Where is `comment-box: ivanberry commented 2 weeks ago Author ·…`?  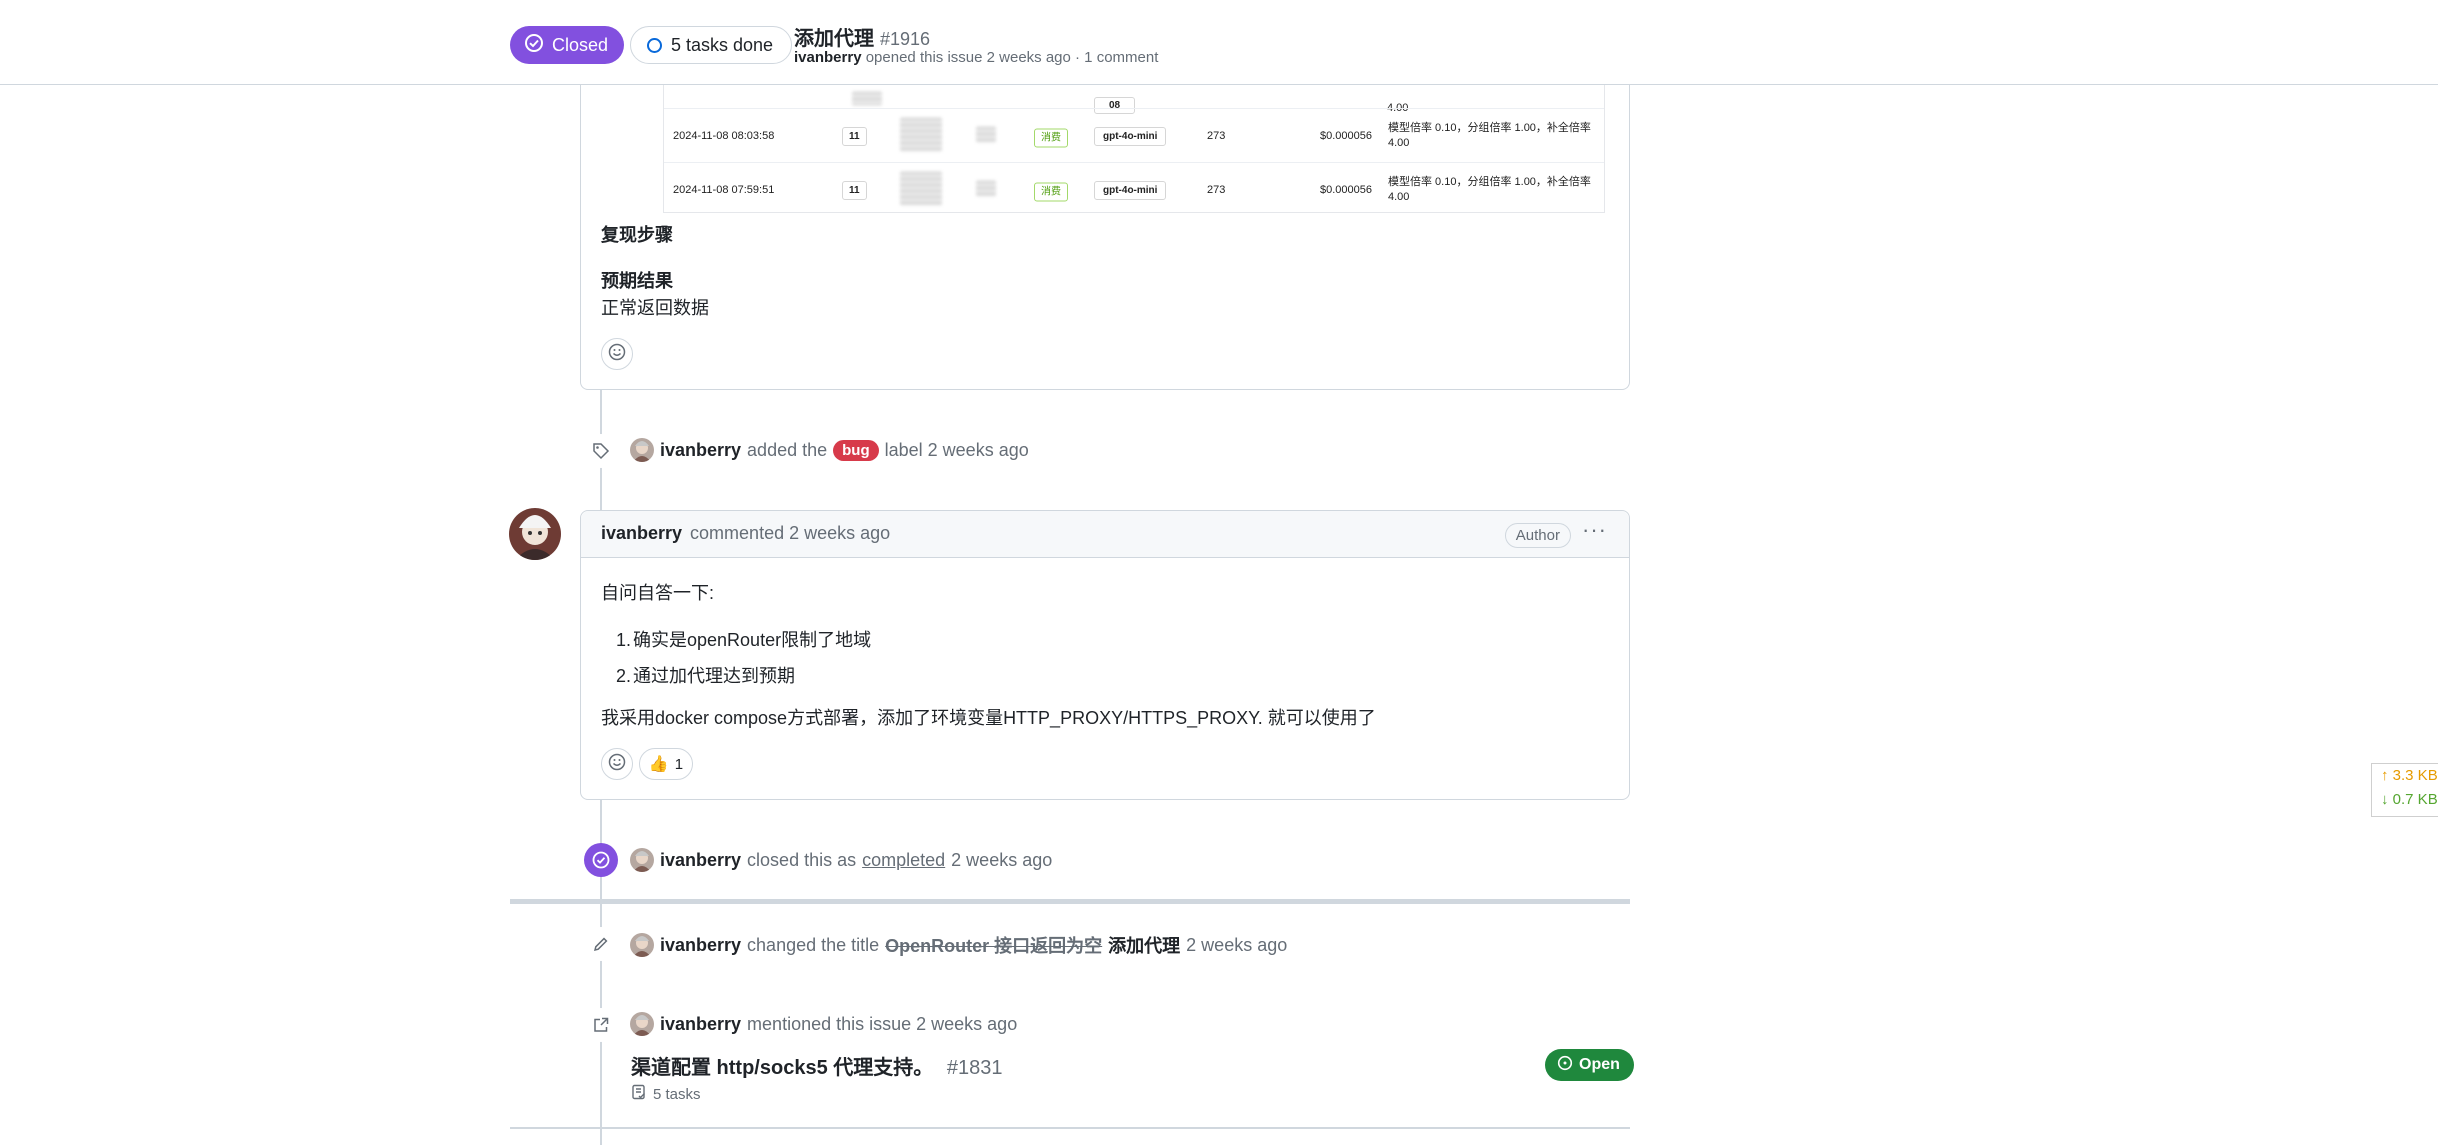
comment-box: ivanberry commented 2 weeks ago Author ·… is located at coordinates (1105, 655).